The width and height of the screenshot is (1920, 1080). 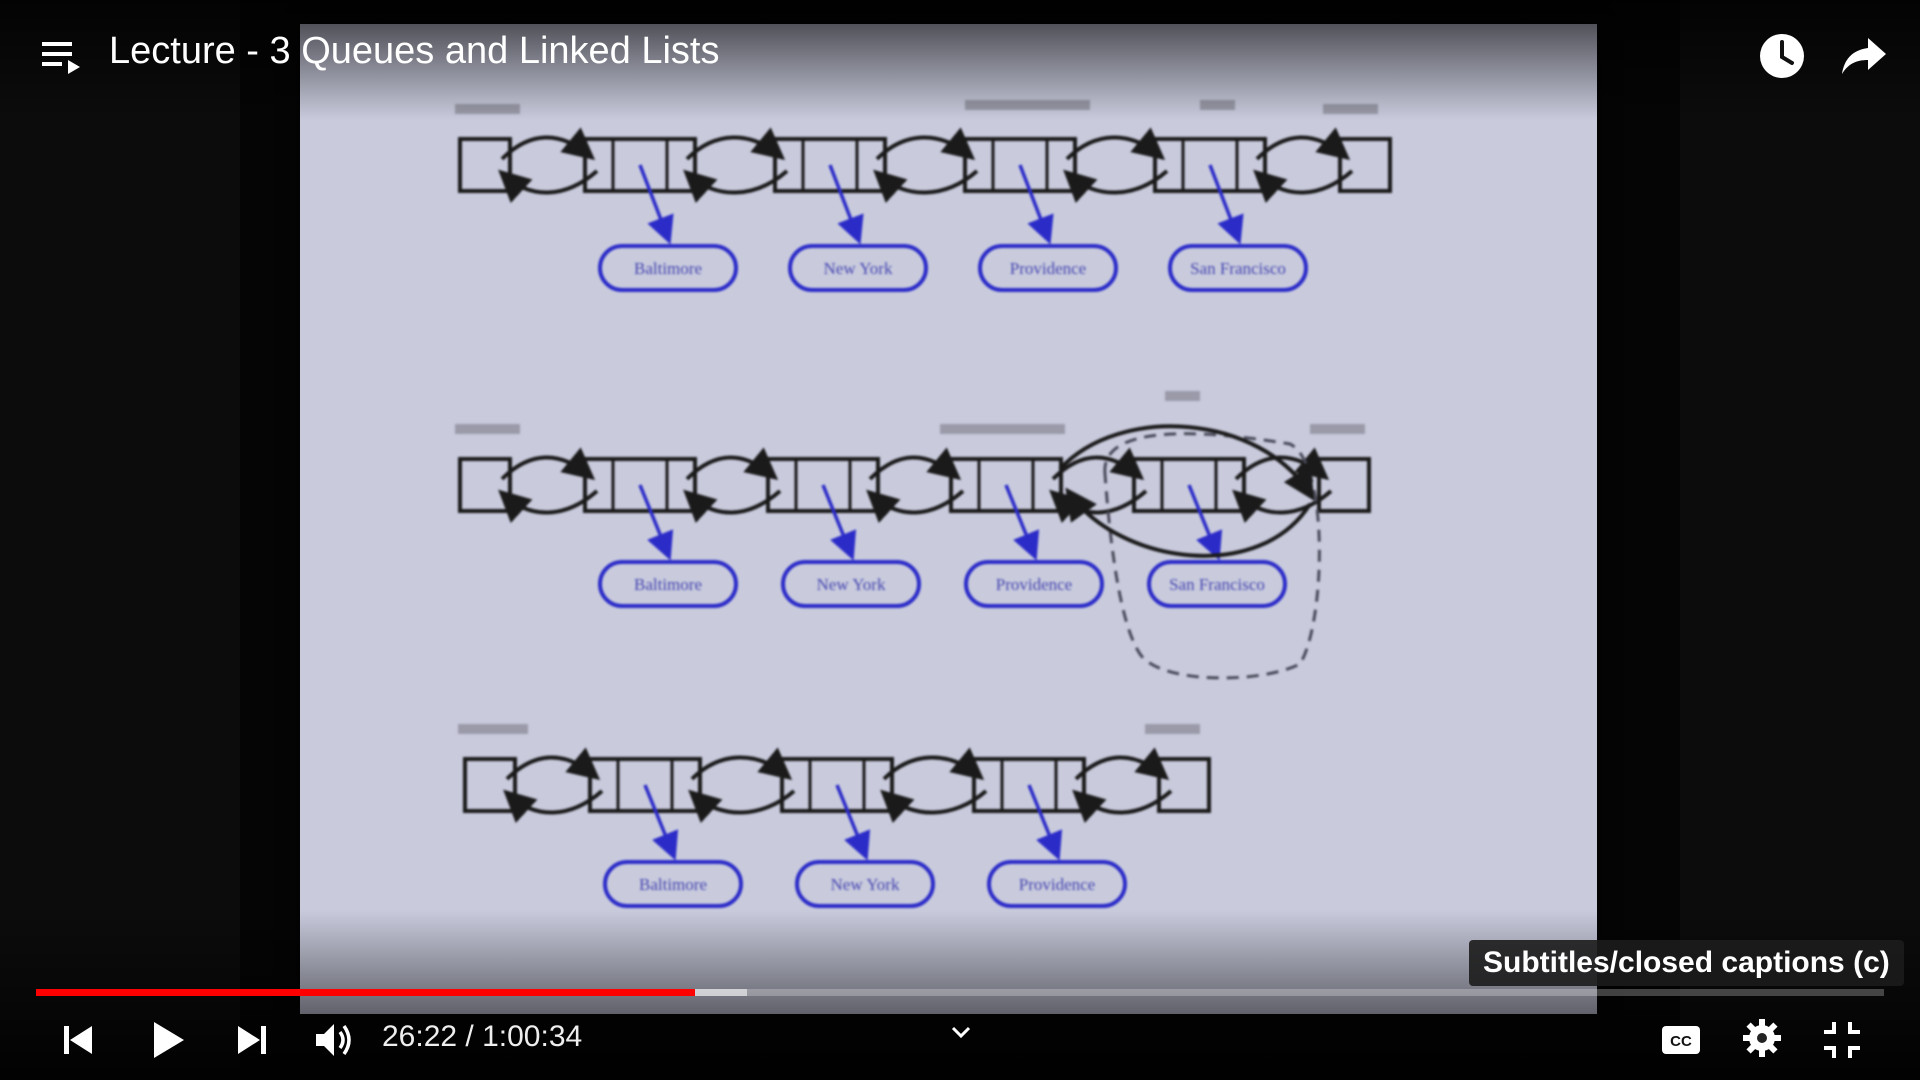 What do you see at coordinates (420, 1036) in the screenshot?
I see `current-time: 26:22` at bounding box center [420, 1036].